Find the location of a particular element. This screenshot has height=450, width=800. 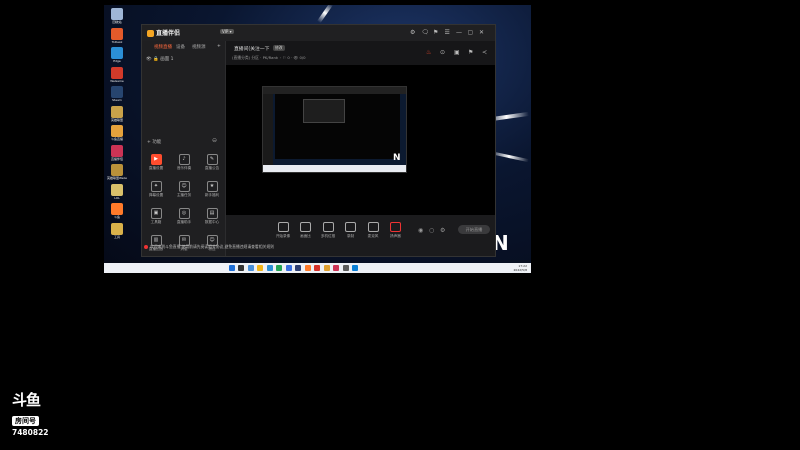

desktop-icon: 斗鱼直播 is located at coordinates (117, 134).